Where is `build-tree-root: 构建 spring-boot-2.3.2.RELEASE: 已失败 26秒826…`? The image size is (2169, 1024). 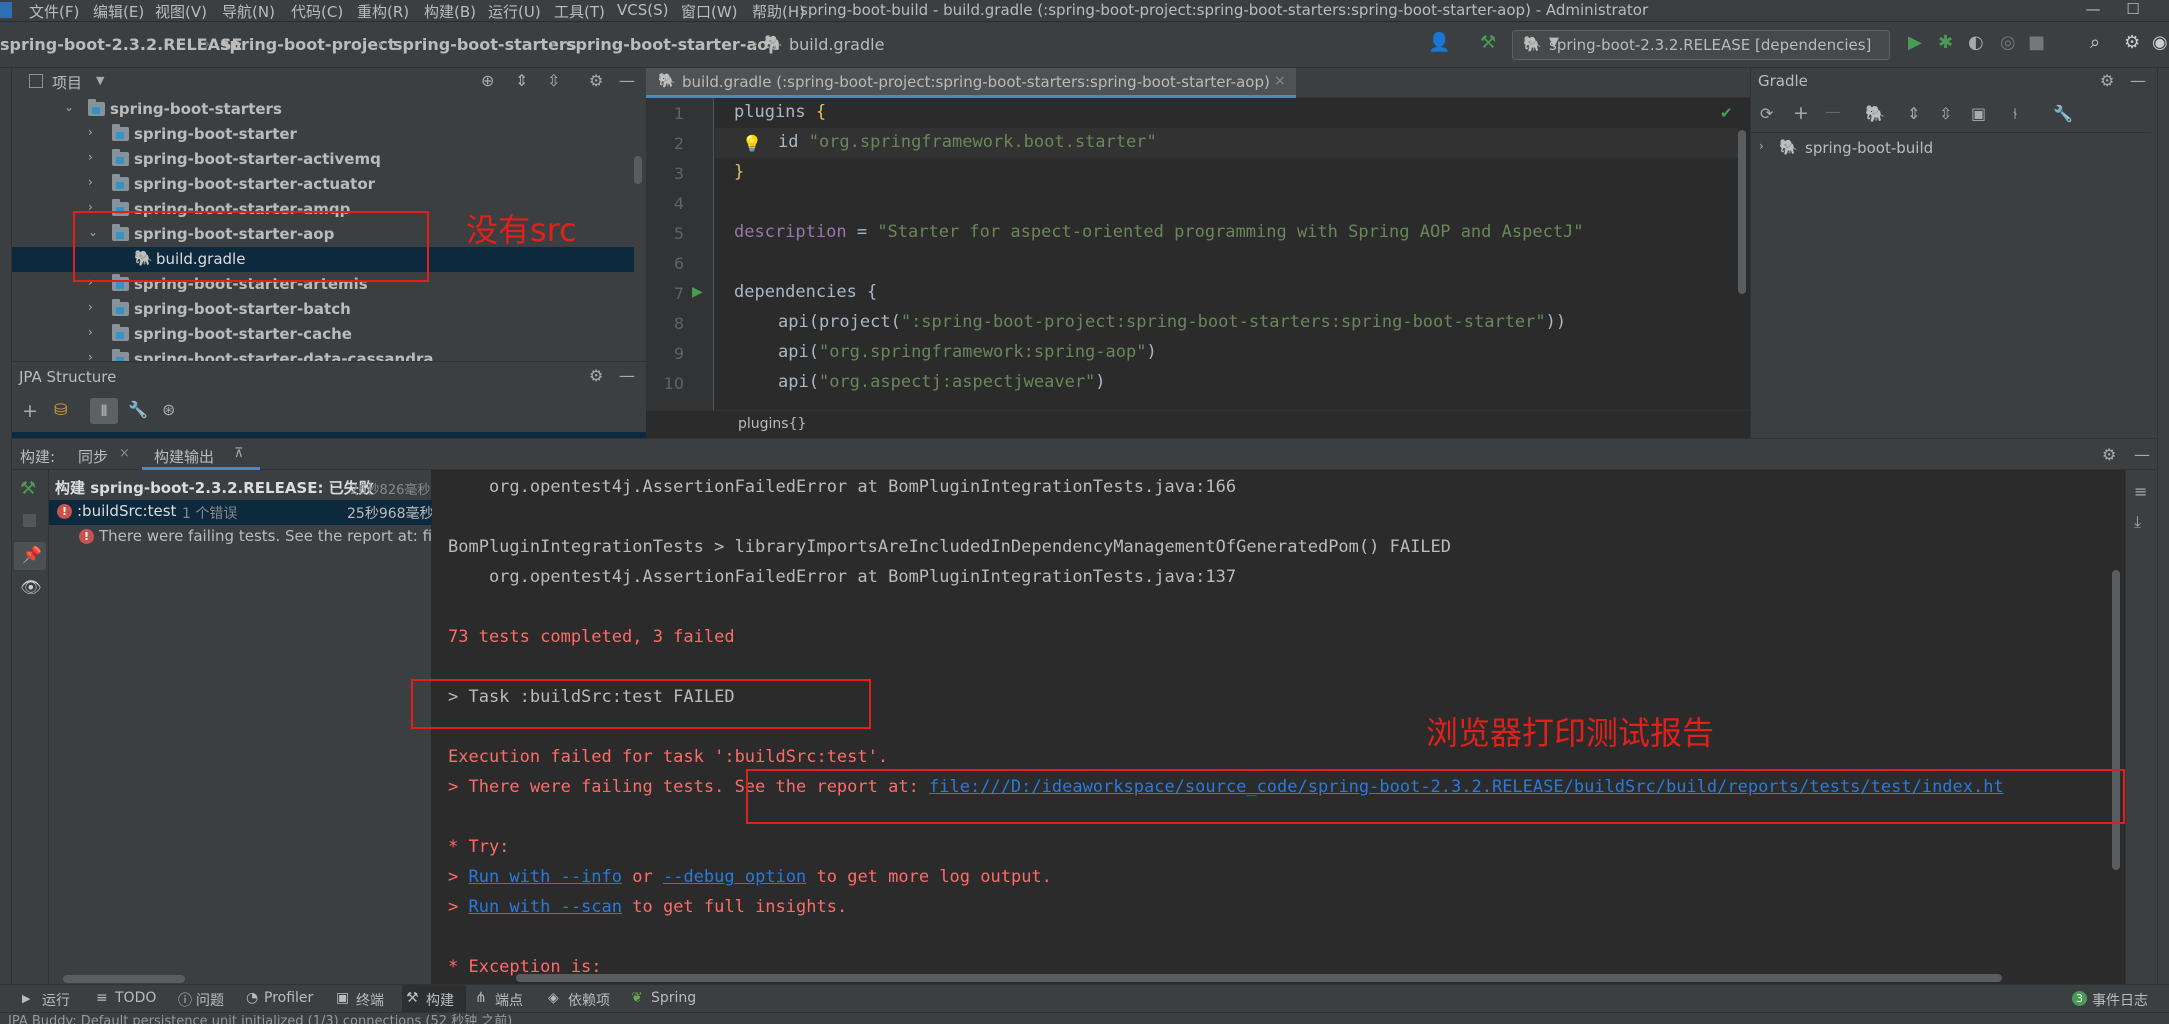
build-tree-root: 构建 spring-boot-2.3.2.RELEASE: 已失败 26秒826… is located at coordinates (240, 487).